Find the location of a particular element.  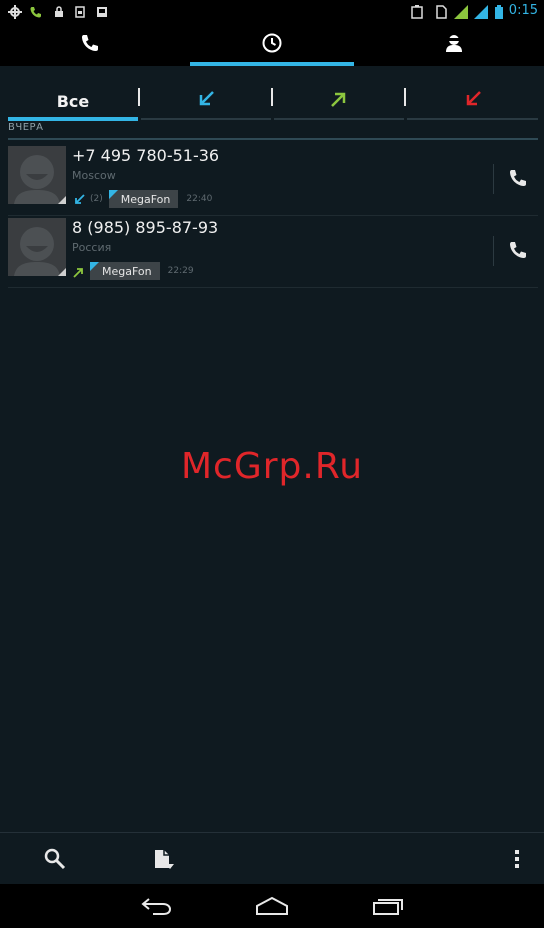

incoming-arrow-icon is located at coordinates (206, 101).